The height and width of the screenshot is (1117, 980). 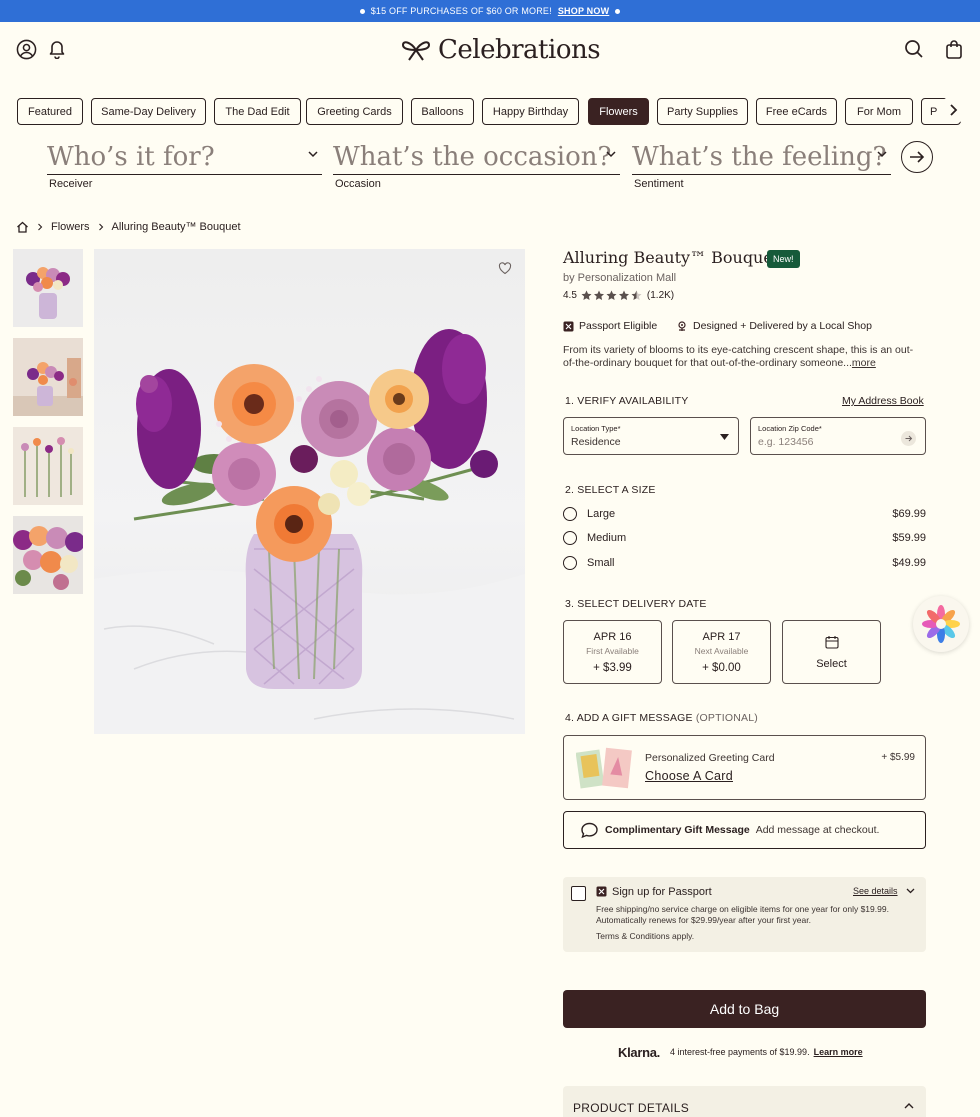 I want to click on receiver-underline, so click(x=184, y=174).